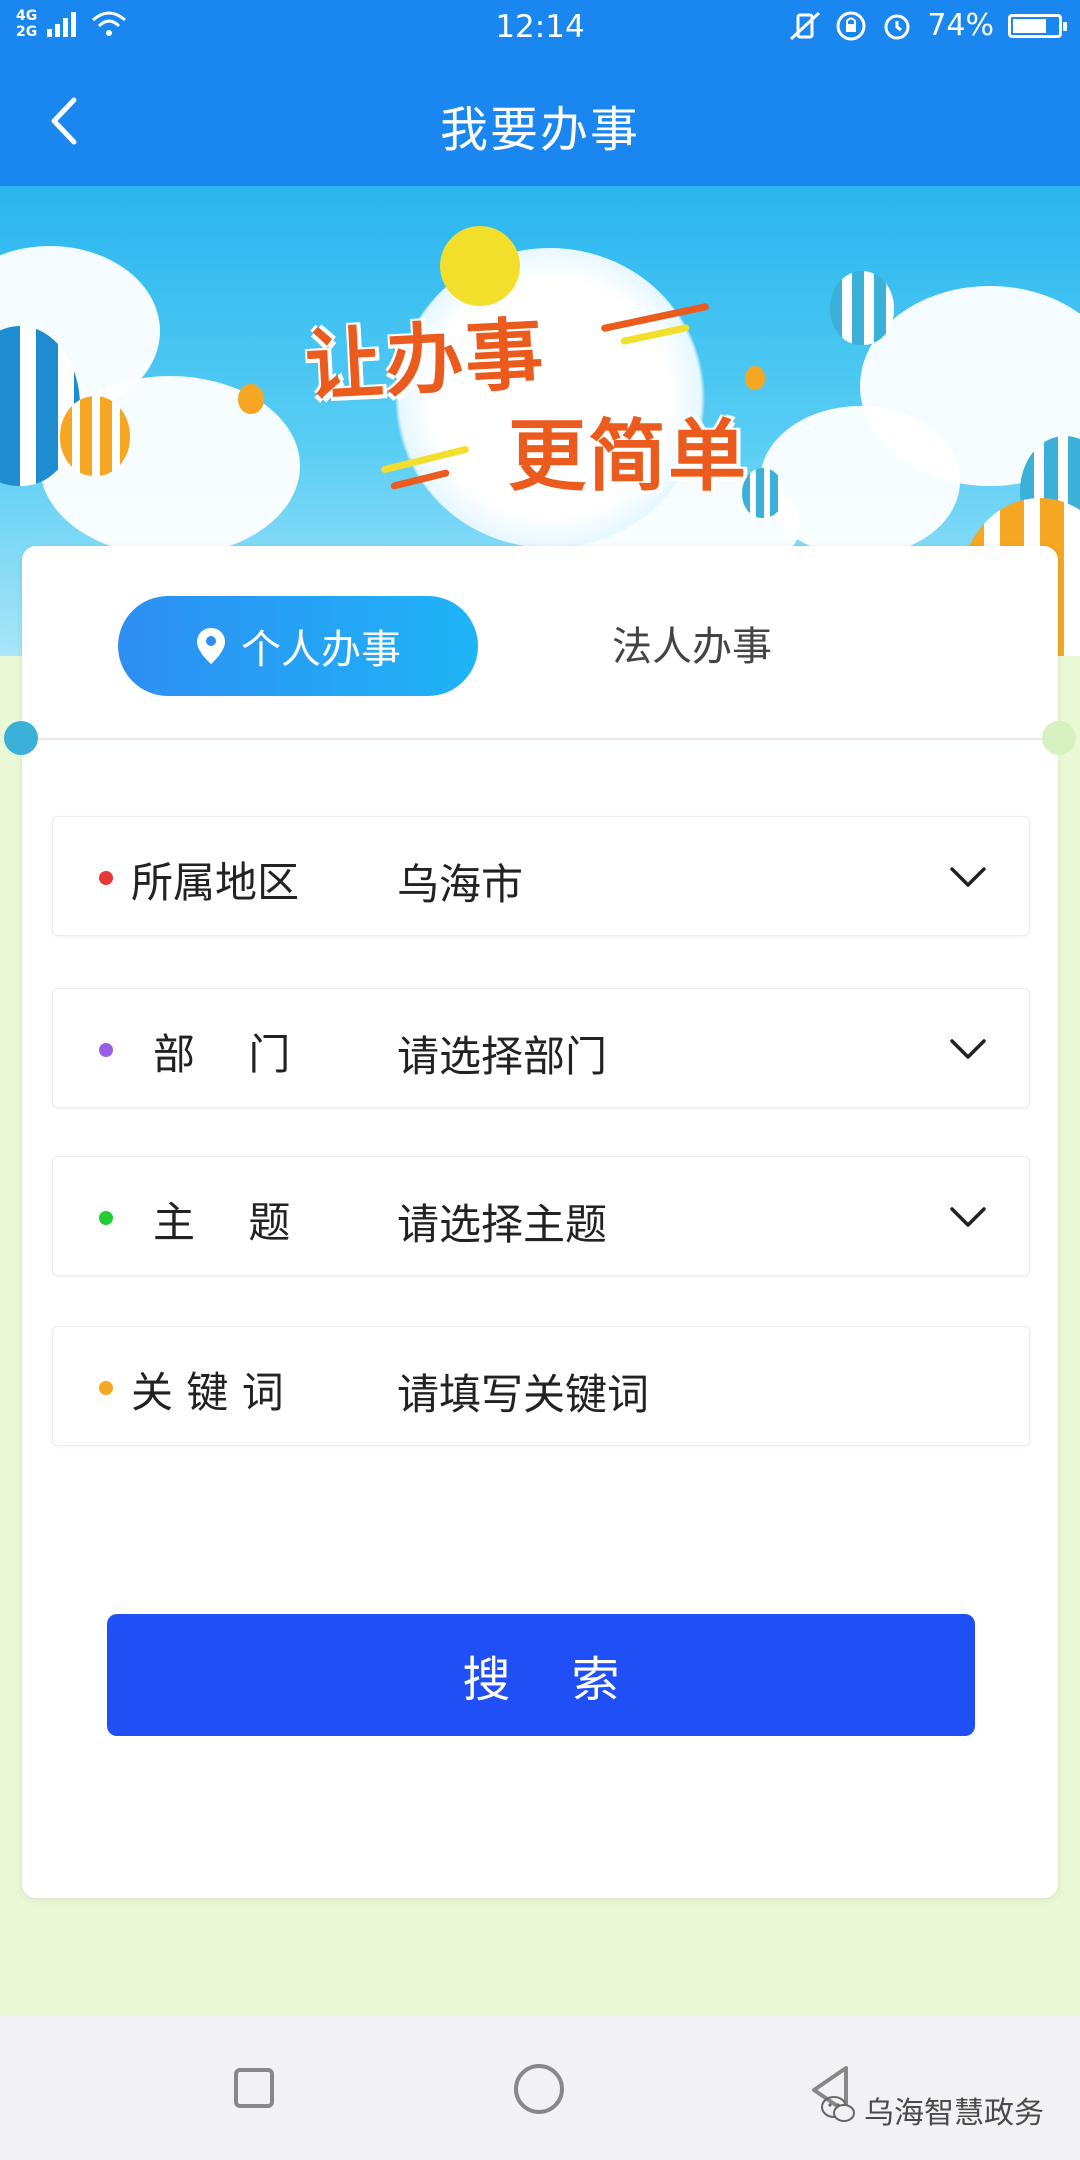  What do you see at coordinates (1029, 25) in the screenshot?
I see `battery-fill` at bounding box center [1029, 25].